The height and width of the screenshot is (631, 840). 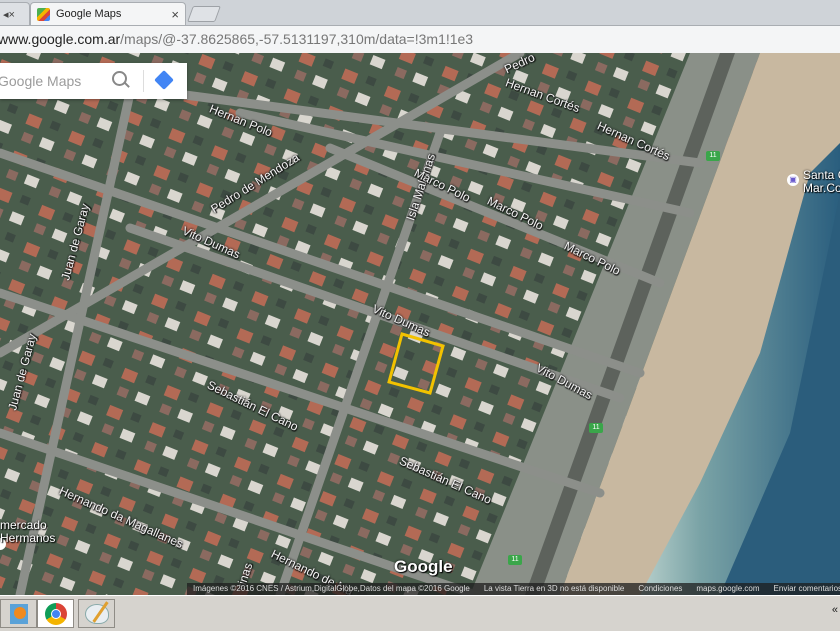 I want to click on search-box: Google Maps, so click(x=93, y=81).